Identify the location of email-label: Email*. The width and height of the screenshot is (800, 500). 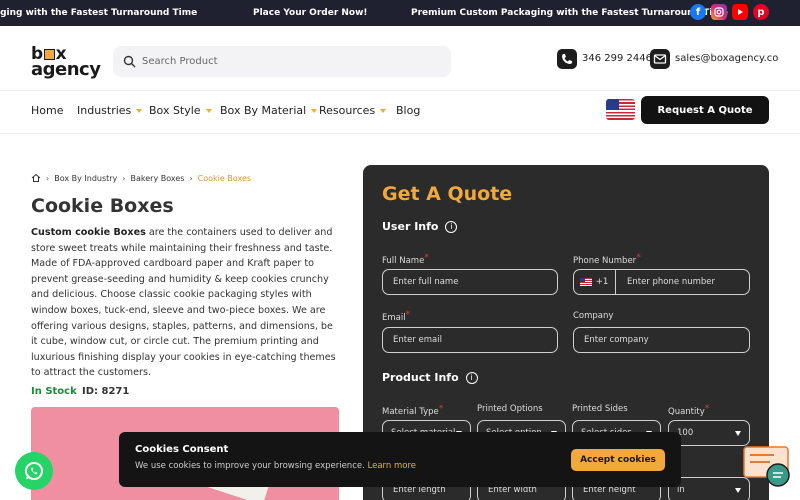
(396, 316).